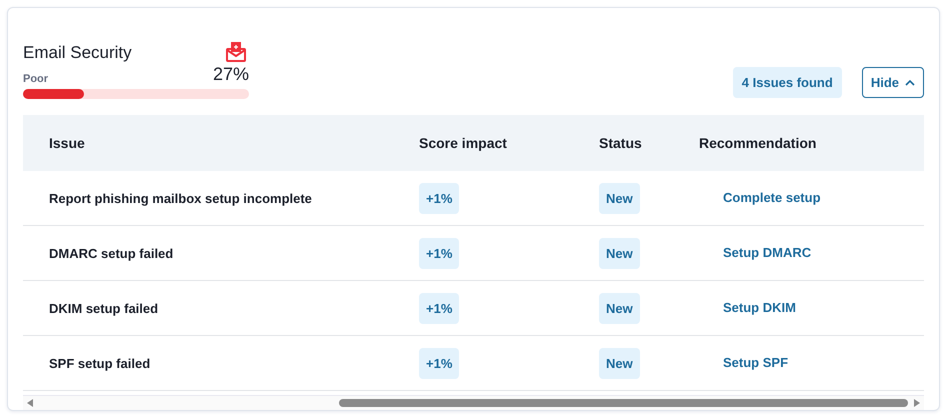 The image size is (947, 419). I want to click on score-percentage: 27%, so click(230, 74).